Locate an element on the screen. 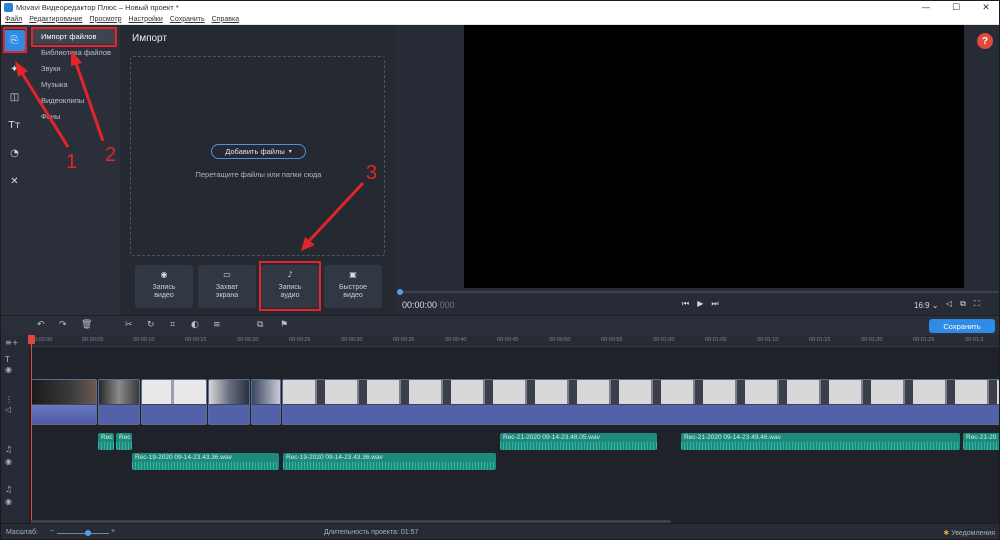 The width and height of the screenshot is (1000, 540). fullscreen-icon: ⛶ is located at coordinates (977, 304).